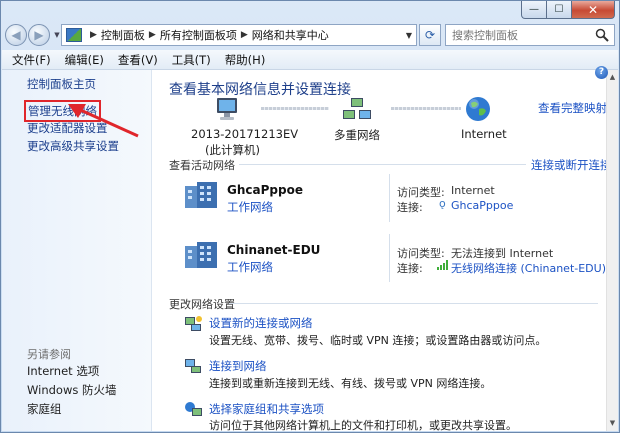  Describe the element at coordinates (310, 60) in the screenshot. I see `menu-bar: 文件(F) 编辑(E) 查看(V) 工具(T) 帮助(H)` at that location.